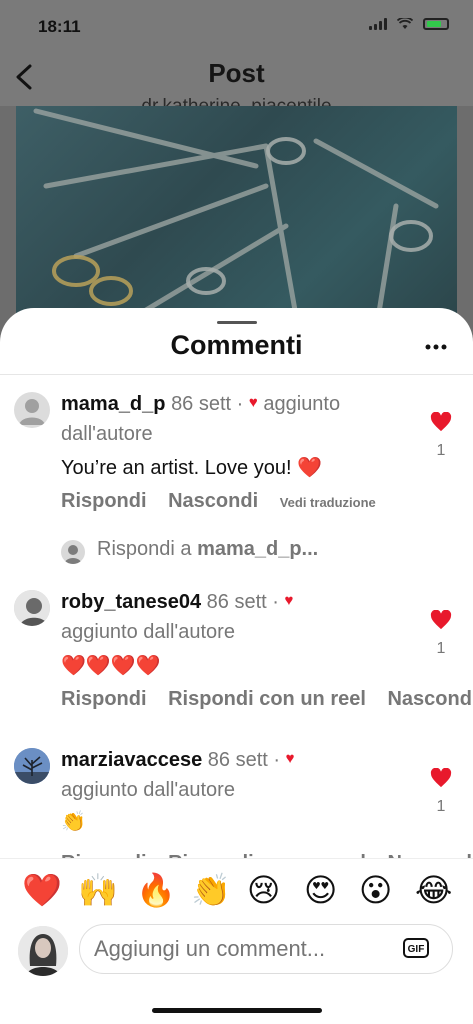 The width and height of the screenshot is (473, 1024). What do you see at coordinates (59, 26) in the screenshot?
I see `status-time: 18:11` at bounding box center [59, 26].